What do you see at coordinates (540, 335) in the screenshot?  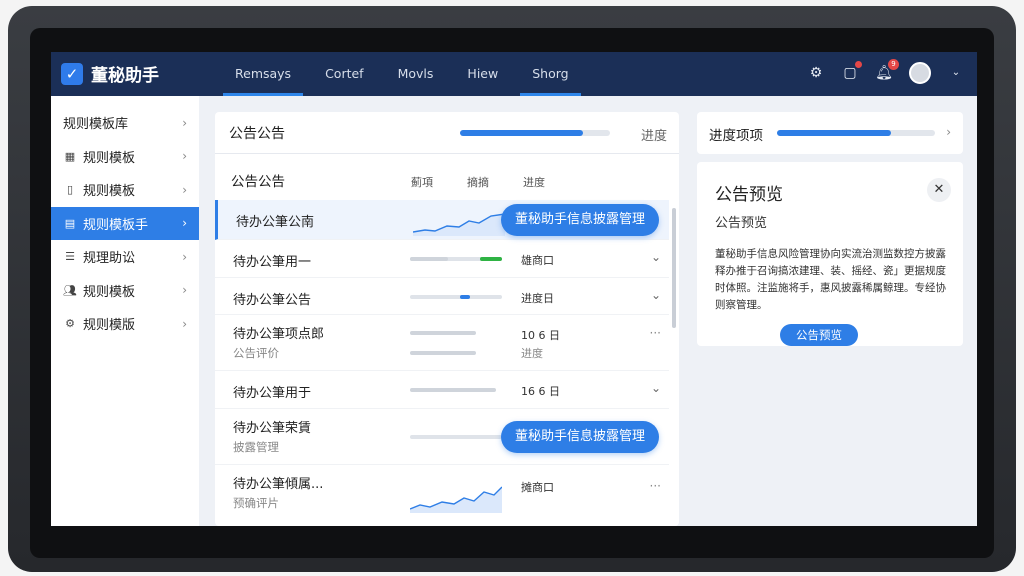 I see `row-status: 10 6 日` at bounding box center [540, 335].